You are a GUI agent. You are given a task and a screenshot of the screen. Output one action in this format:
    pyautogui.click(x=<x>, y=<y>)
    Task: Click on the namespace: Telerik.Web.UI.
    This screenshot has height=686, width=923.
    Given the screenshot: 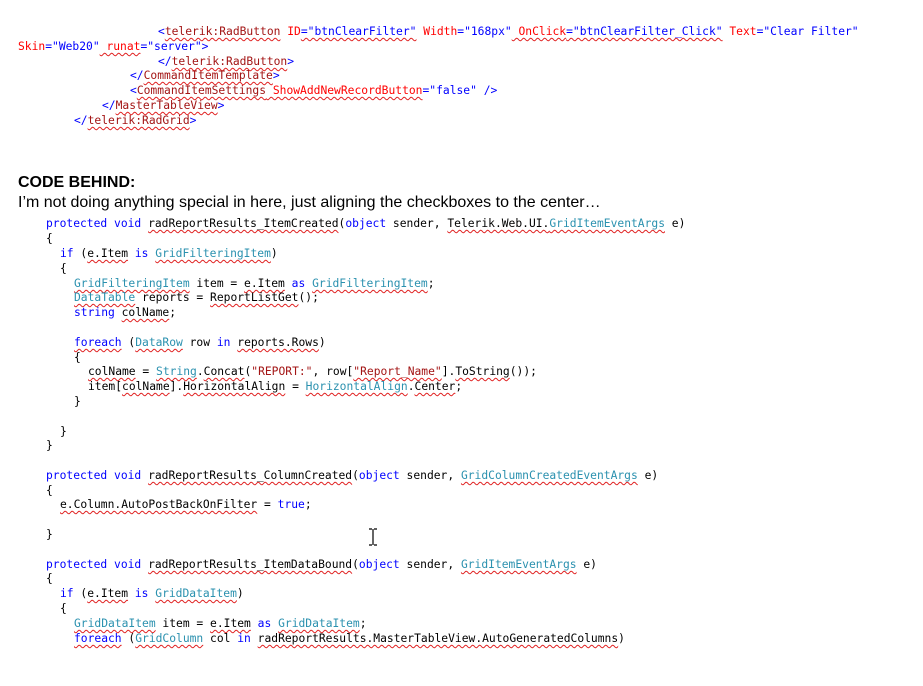 What is the action you would take?
    pyautogui.click(x=498, y=223)
    